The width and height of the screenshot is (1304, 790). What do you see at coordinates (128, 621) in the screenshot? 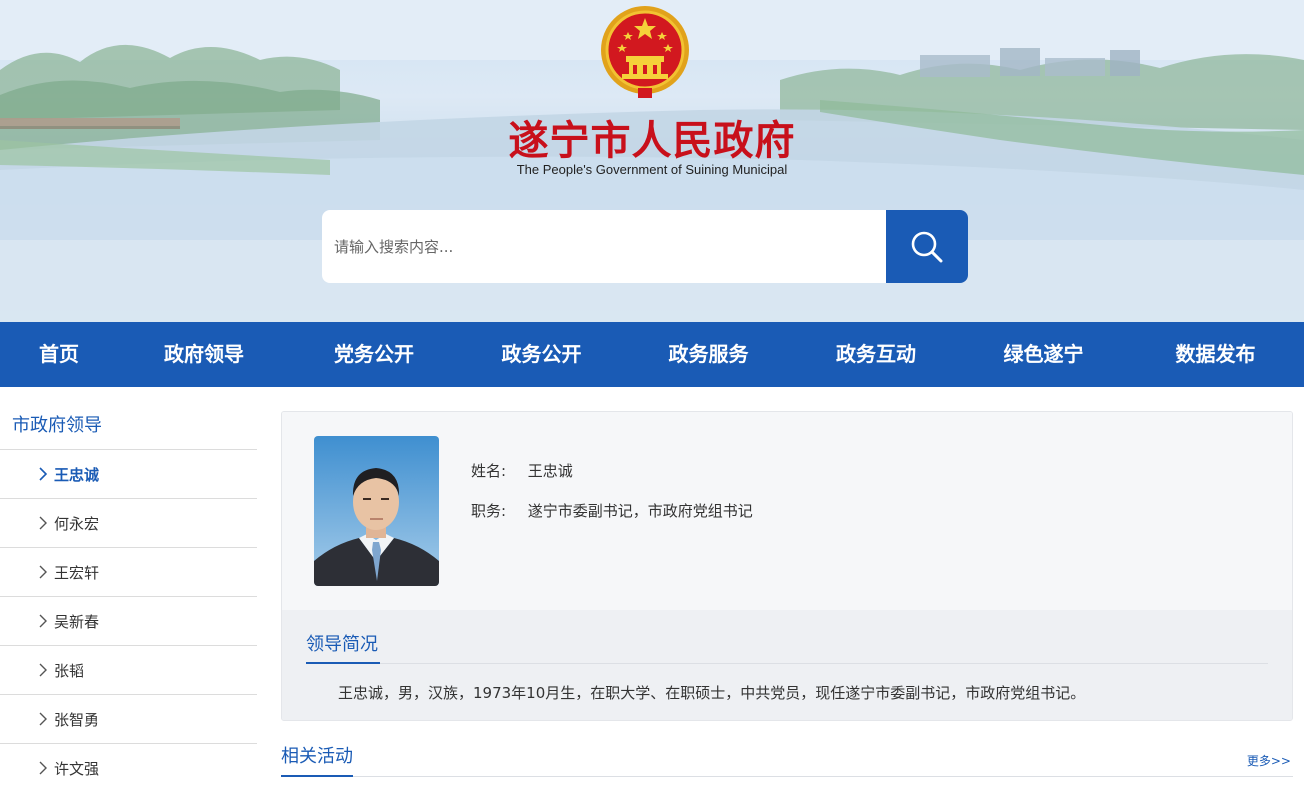
I see `sidebar-item-leader: 吴新春` at bounding box center [128, 621].